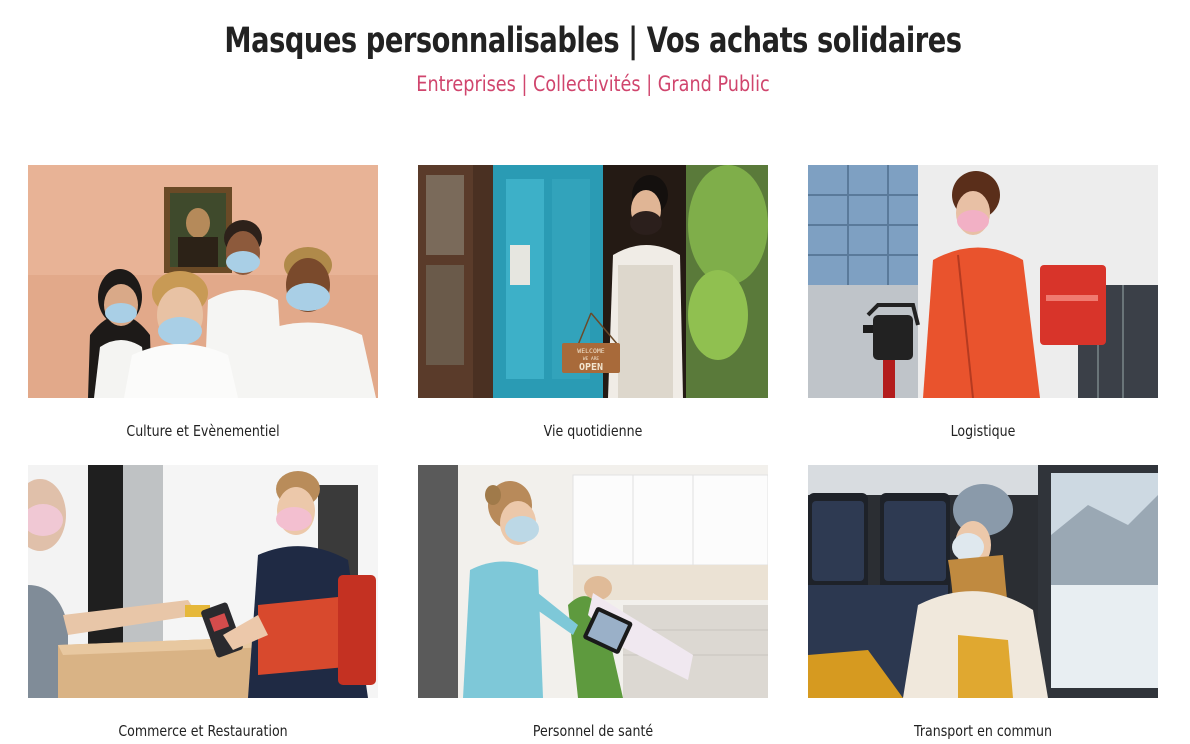  I want to click on category-card-culture: Culture et Evènementiel, so click(203, 302).